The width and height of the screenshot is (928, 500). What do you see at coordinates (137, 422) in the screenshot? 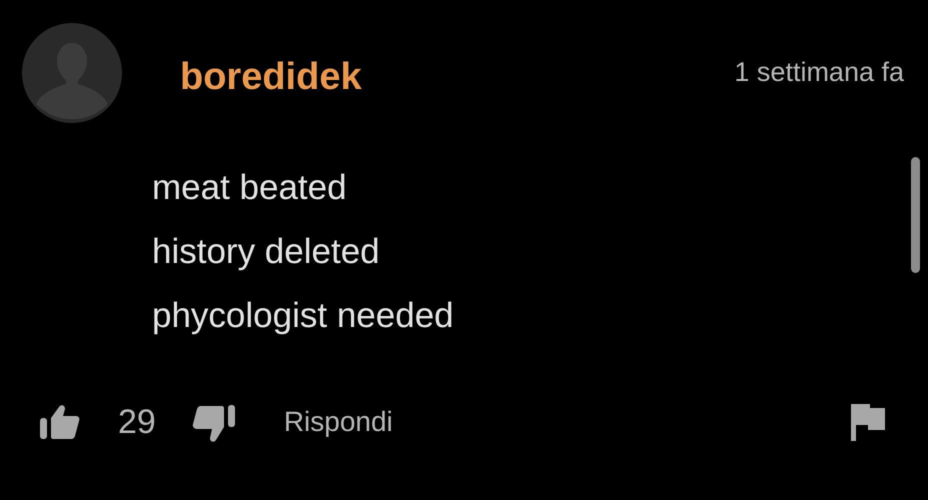
I see `like-count: 29` at bounding box center [137, 422].